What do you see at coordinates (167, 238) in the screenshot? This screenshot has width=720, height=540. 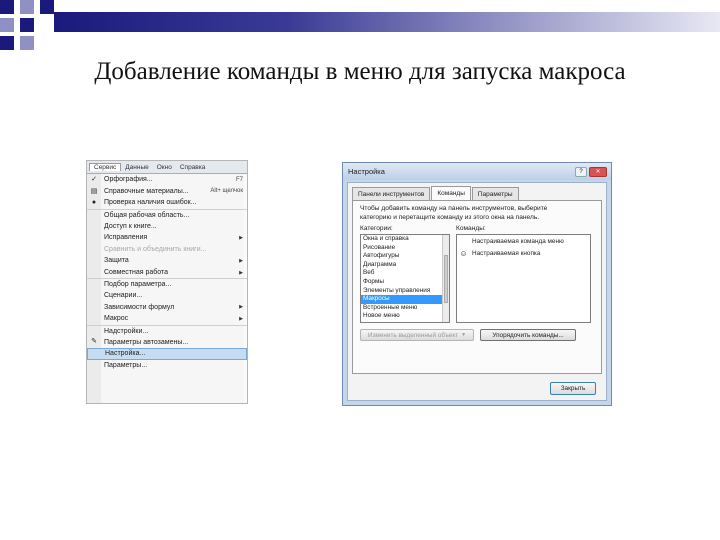 I see `menu-item: Исправления ▶` at bounding box center [167, 238].